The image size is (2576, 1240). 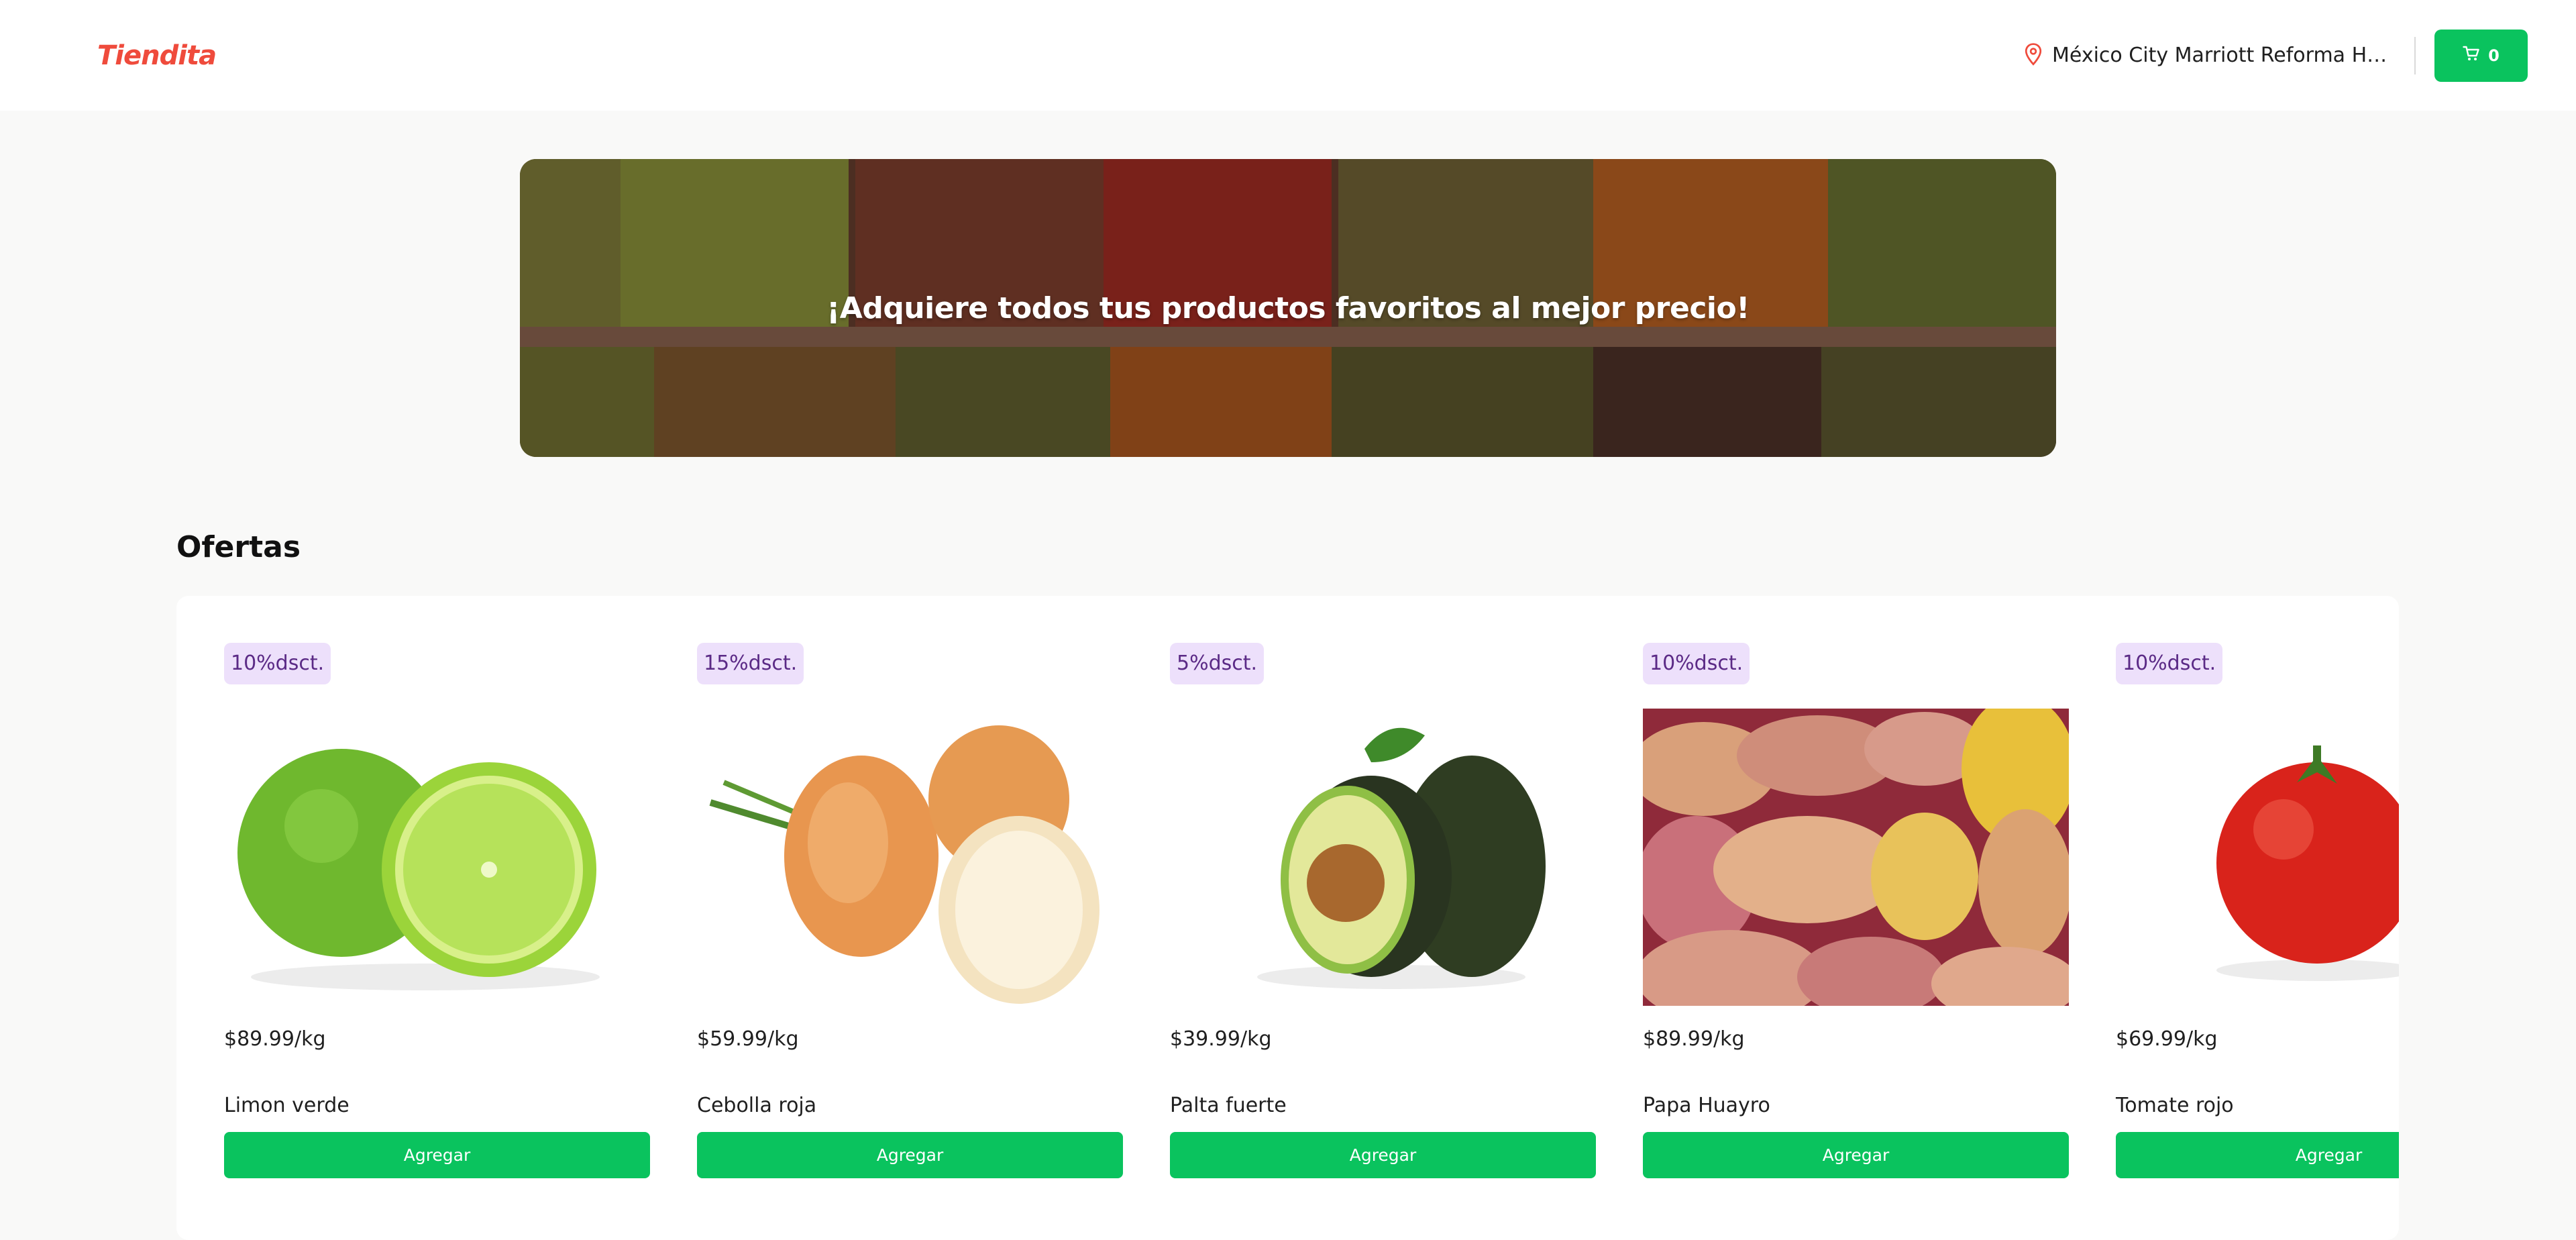 I want to click on product-card: 10%dsct. $69.99/kg Tomate rojo Agregar, so click(x=2257, y=910).